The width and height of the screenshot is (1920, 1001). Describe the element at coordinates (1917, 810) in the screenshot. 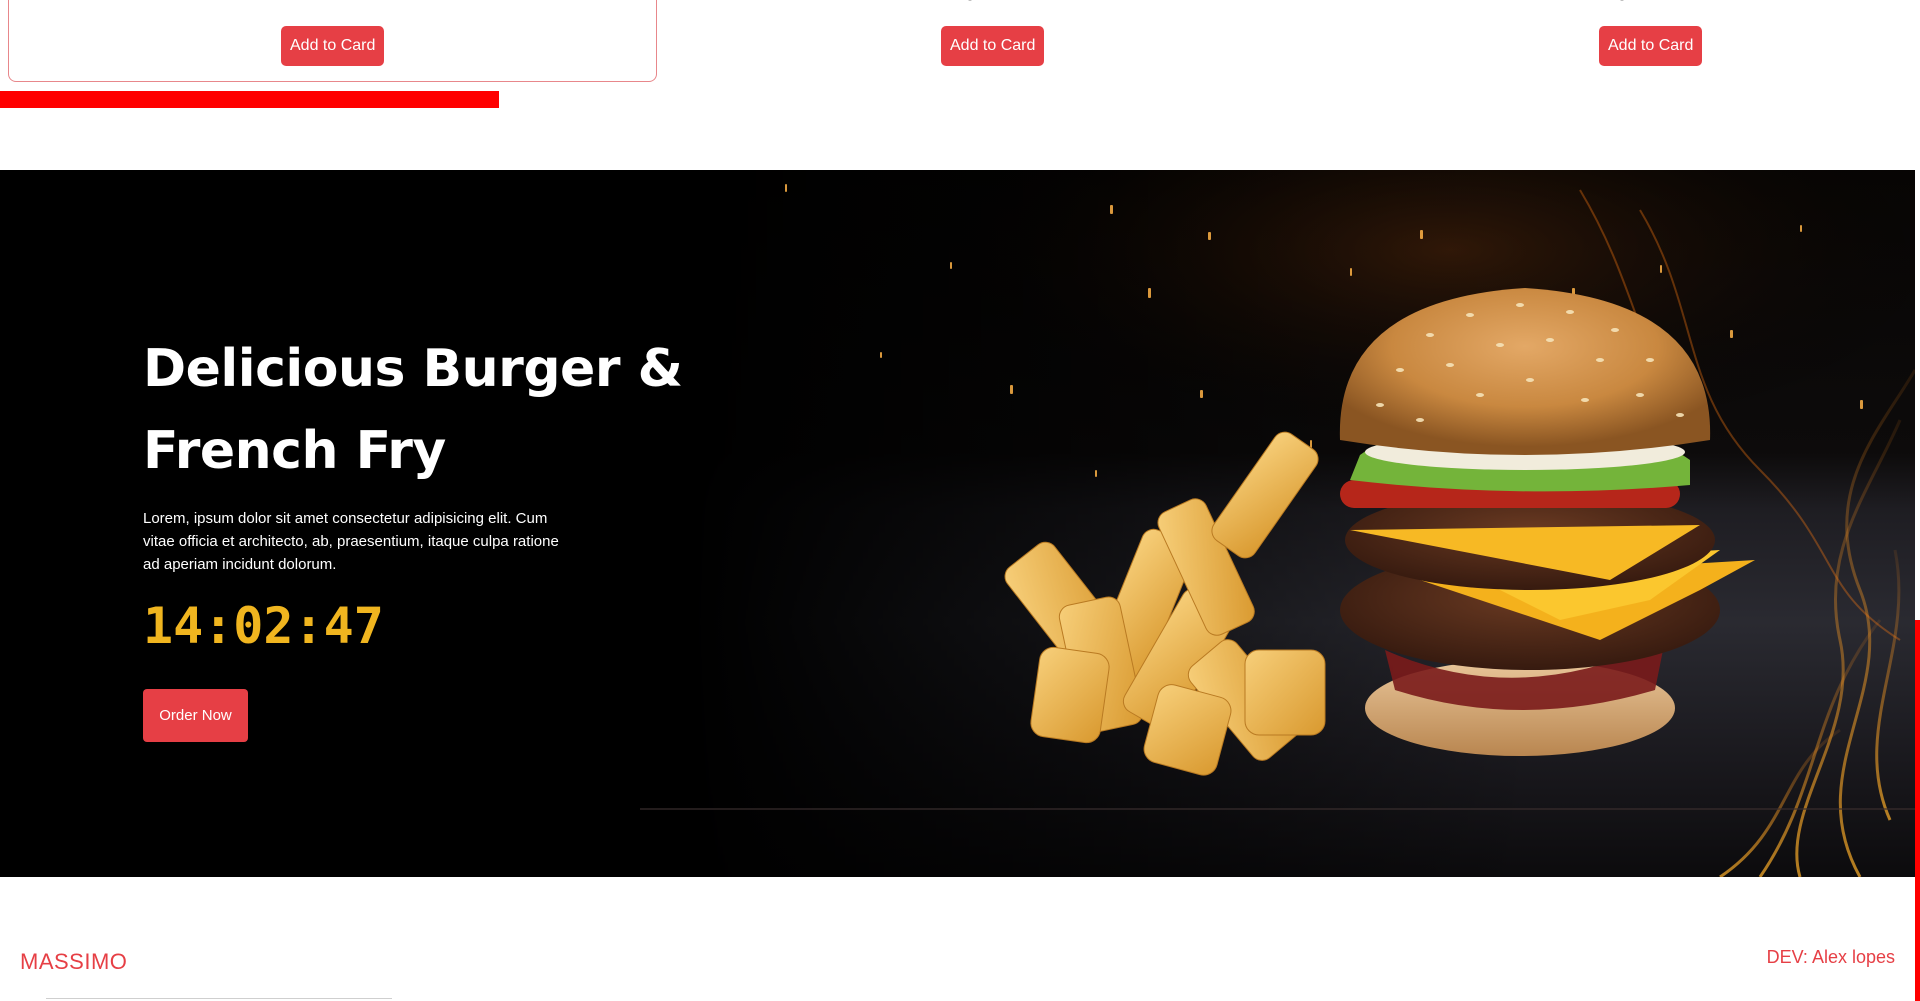

I see `side-scroll-indicator` at that location.